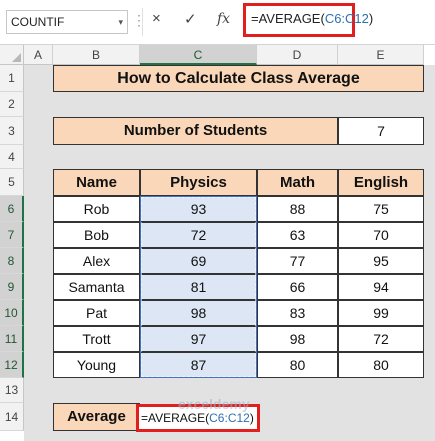 Image resolution: width=435 pixels, height=441 pixels. What do you see at coordinates (12, 417) in the screenshot?
I see `row-header-14: 14` at bounding box center [12, 417].